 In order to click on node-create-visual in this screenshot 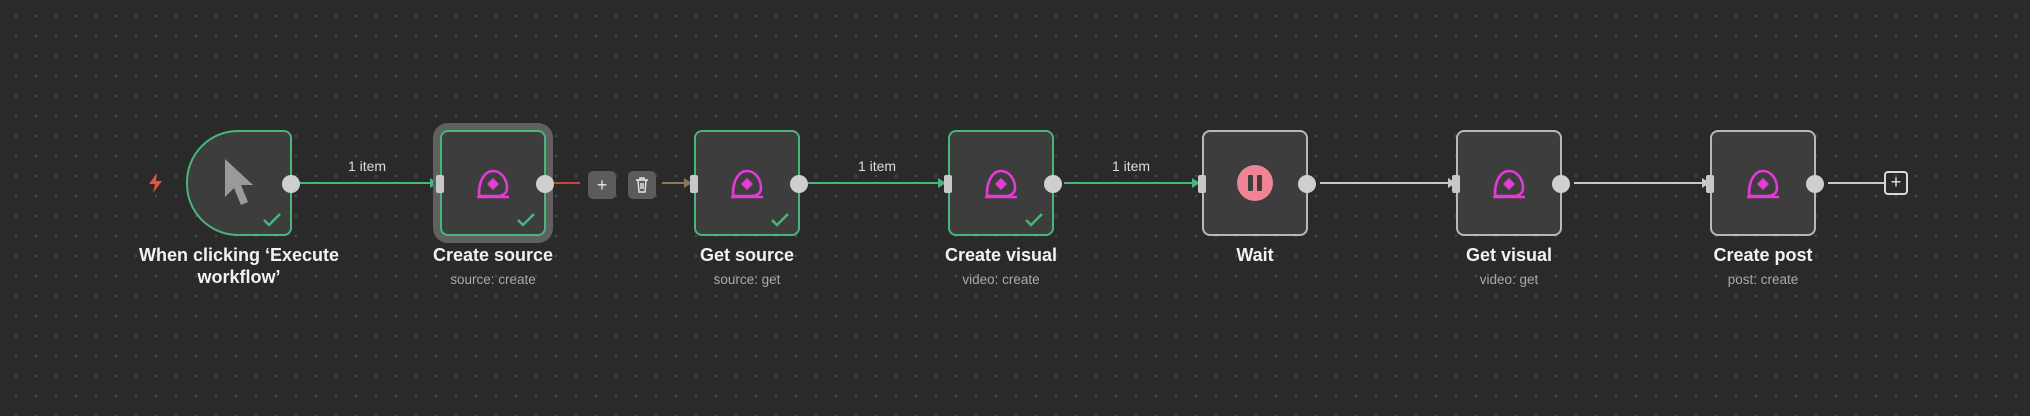, I will do `click(1003, 183)`.